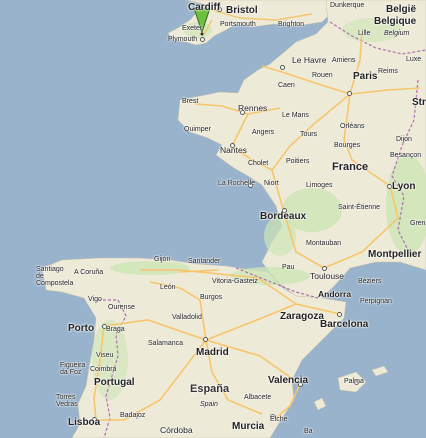 This screenshot has height=438, width=426. I want to click on label-reims: Reims, so click(388, 71).